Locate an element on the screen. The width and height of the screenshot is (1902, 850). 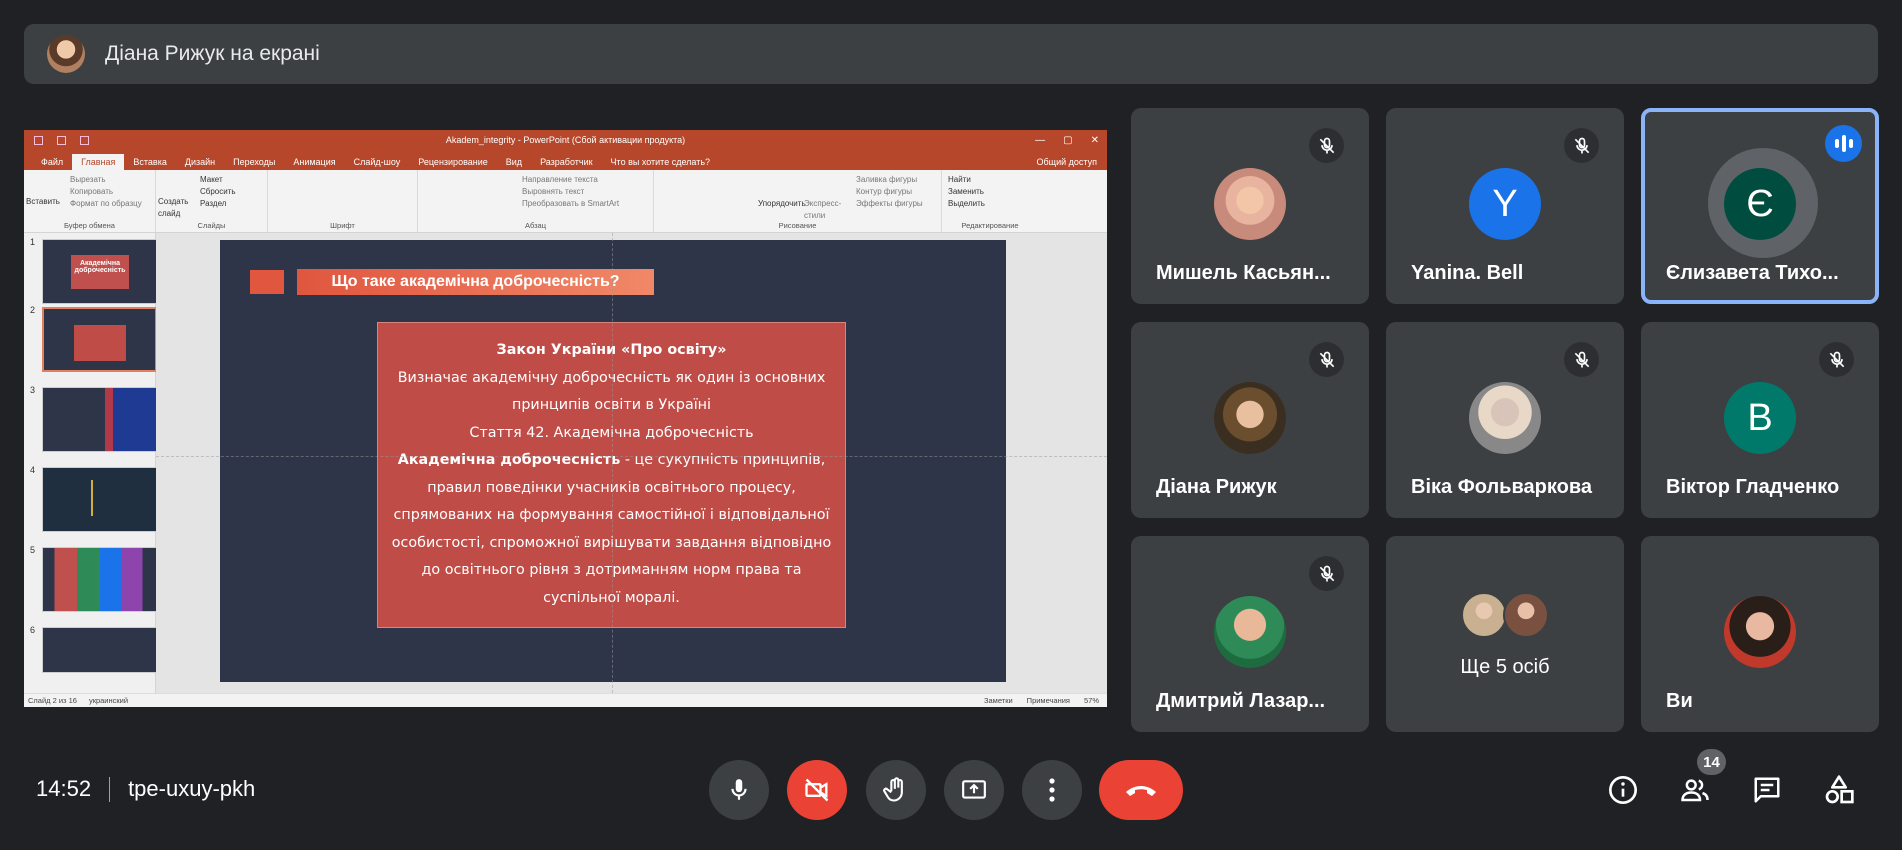
mic-button is located at coordinates (739, 790).